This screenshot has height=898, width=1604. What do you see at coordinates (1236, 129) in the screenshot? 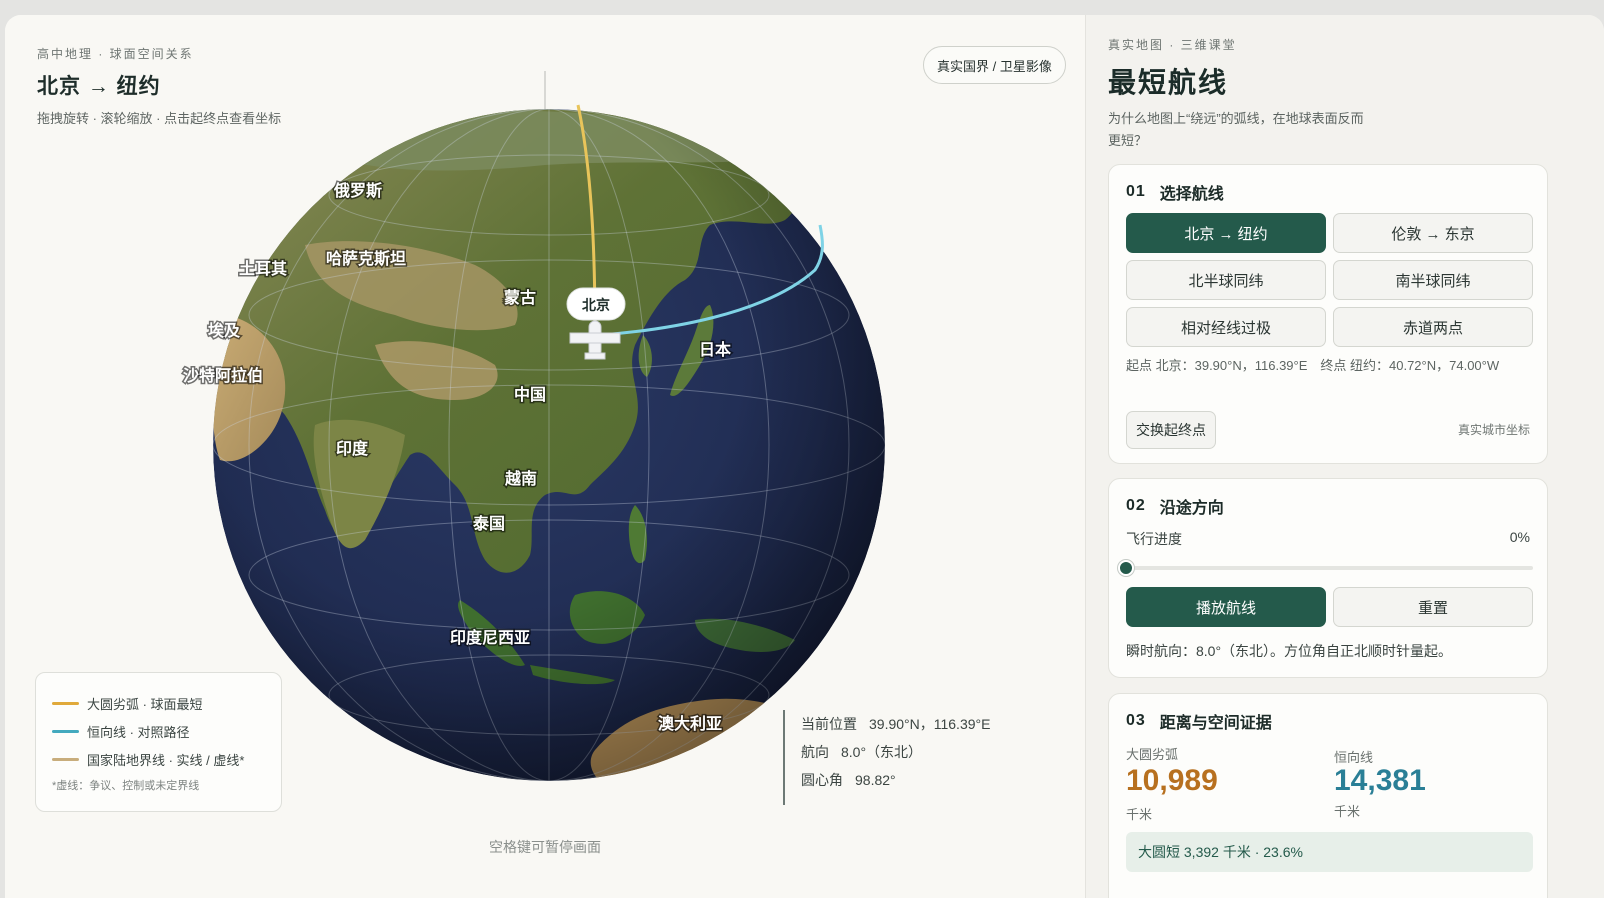
I see `side-subtitle: 为什么地图上“绕远”的弧线，在地球表面反而更短？` at bounding box center [1236, 129].